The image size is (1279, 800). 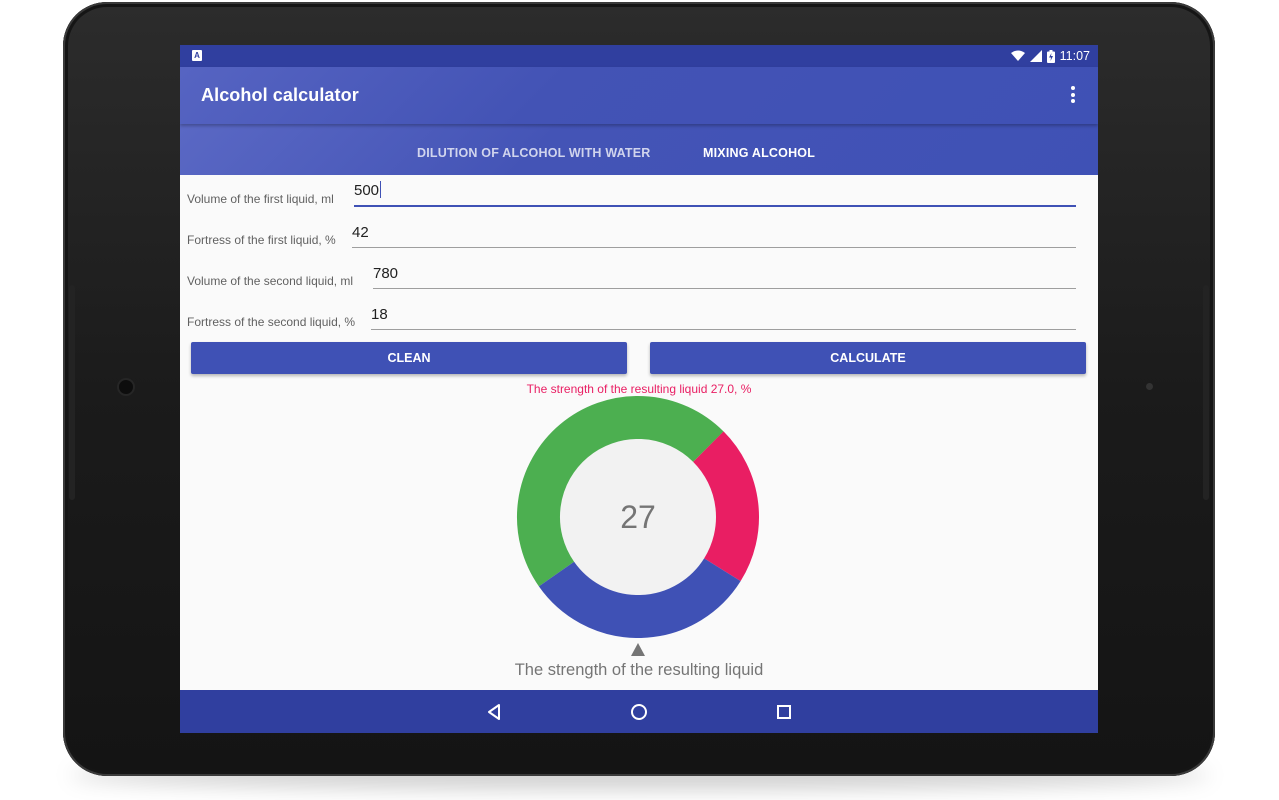 I want to click on cell-signal-icon, so click(x=1035, y=56).